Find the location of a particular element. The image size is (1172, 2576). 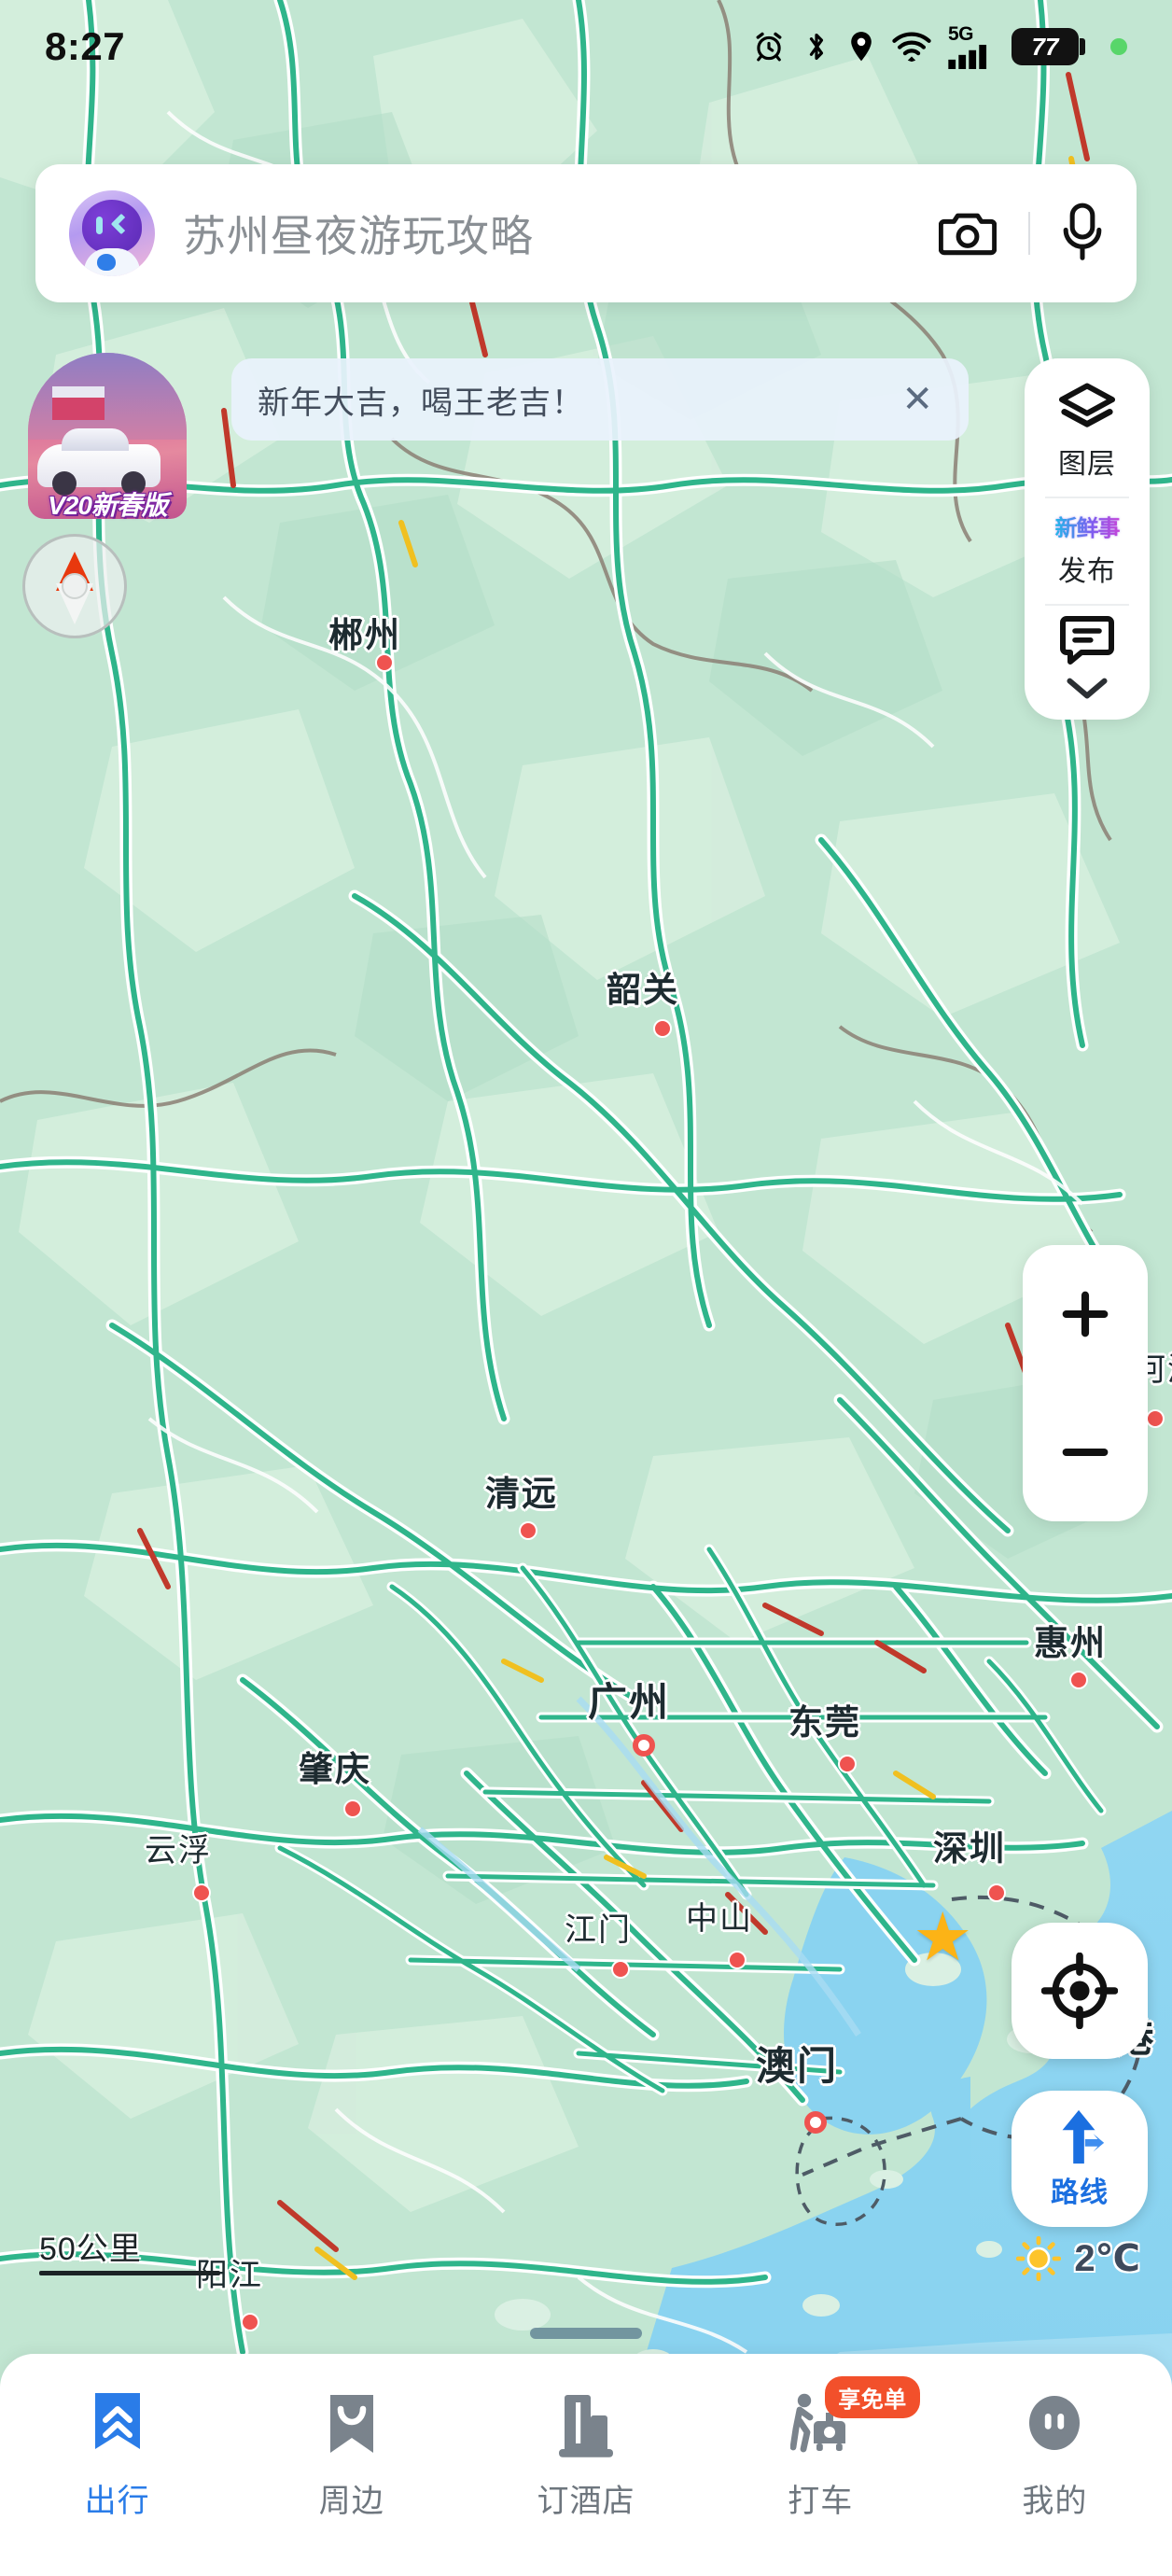

map-label-city: 惠州 is located at coordinates (1070, 1640).